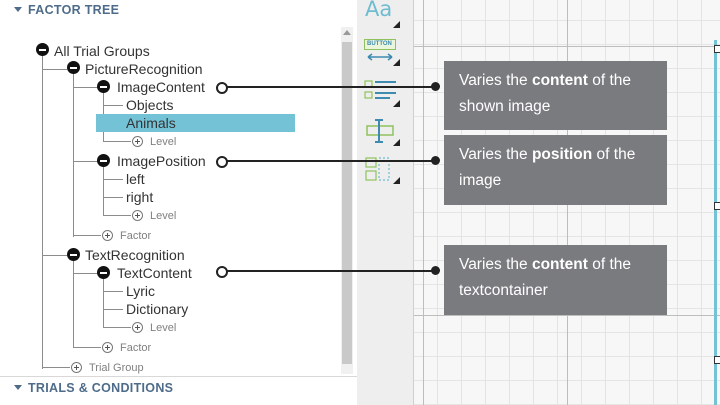  What do you see at coordinates (151, 123) in the screenshot?
I see `tree-leaf-animals: Animals` at bounding box center [151, 123].